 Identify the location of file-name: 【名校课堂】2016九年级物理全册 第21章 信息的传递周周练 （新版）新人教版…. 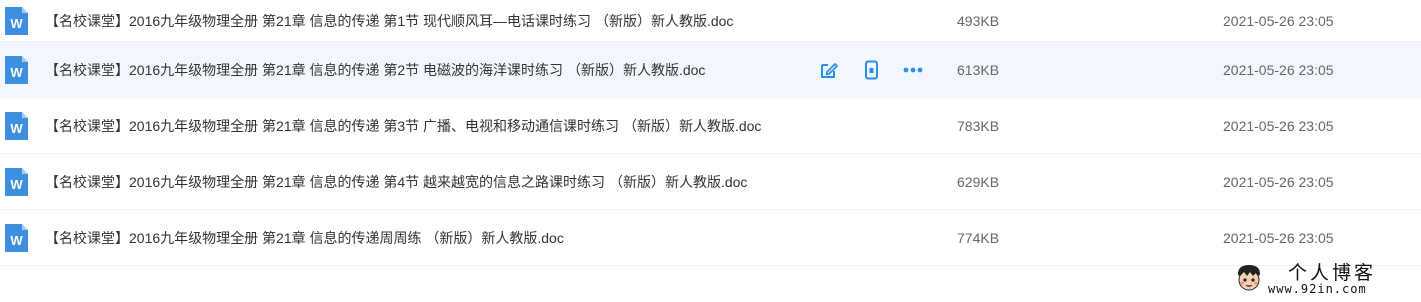
(304, 238).